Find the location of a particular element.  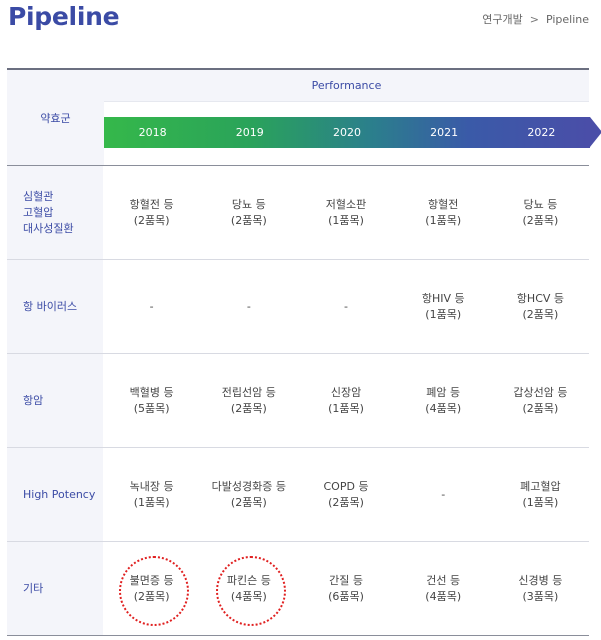

category-label: 심혈관 고혈압 대사성질환 is located at coordinates (55, 212).